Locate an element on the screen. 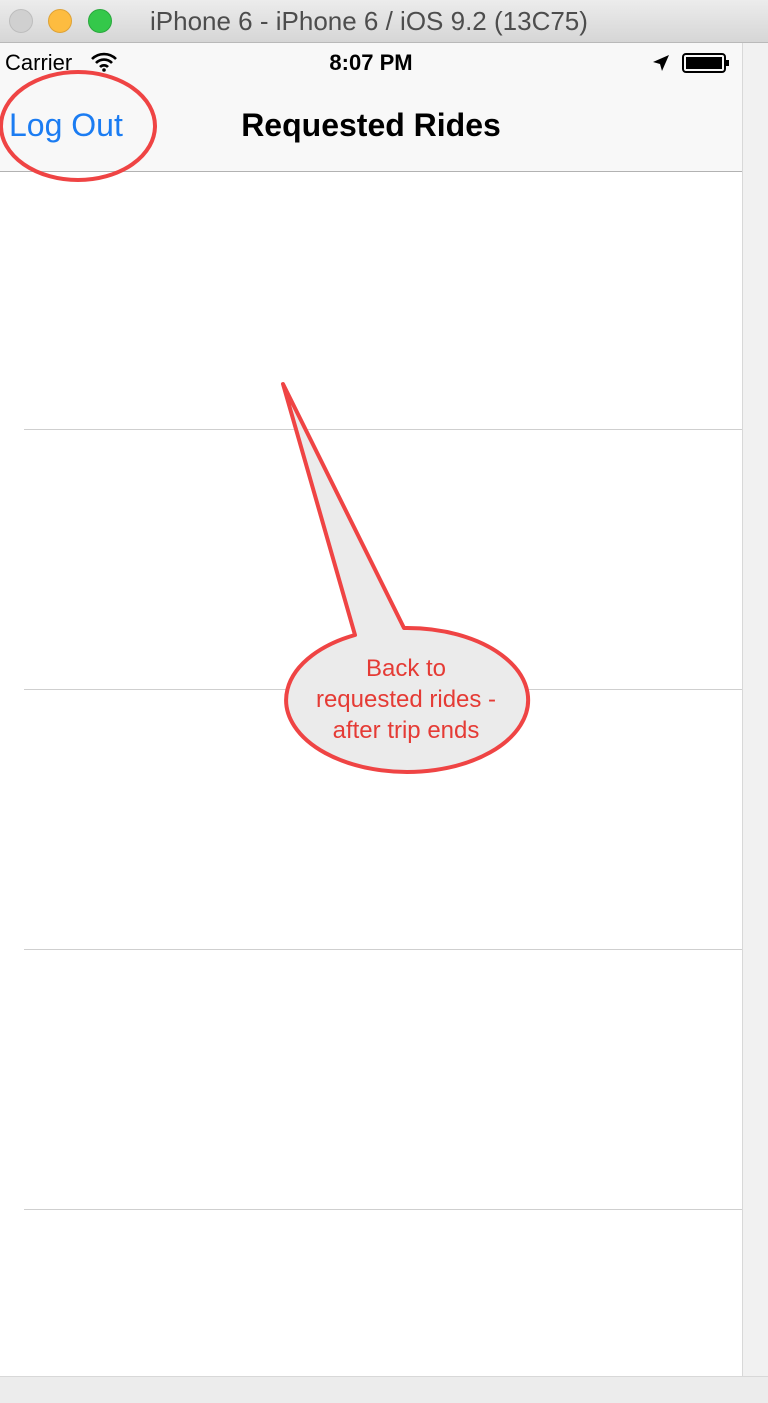 Image resolution: width=768 pixels, height=1403 pixels. annotation-line: requested rides - is located at coordinates (406, 699).